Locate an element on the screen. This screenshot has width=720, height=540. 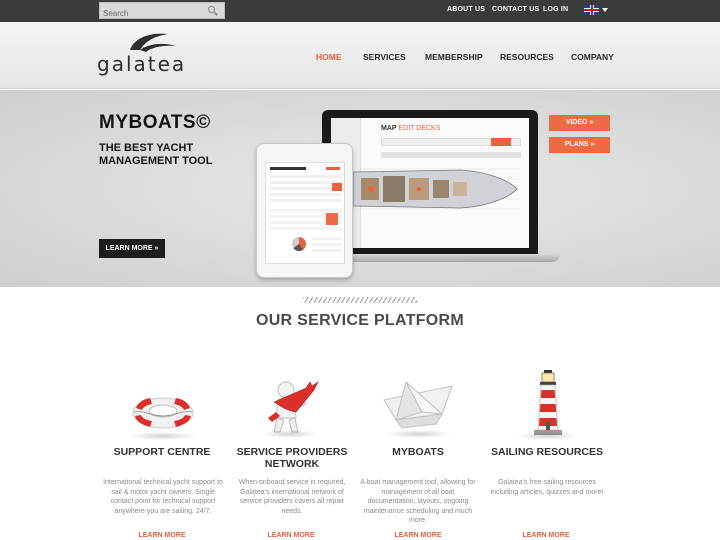
service-title-providers-network: SERVICE PROVIDERS NETWORK is located at coordinates (292, 458).